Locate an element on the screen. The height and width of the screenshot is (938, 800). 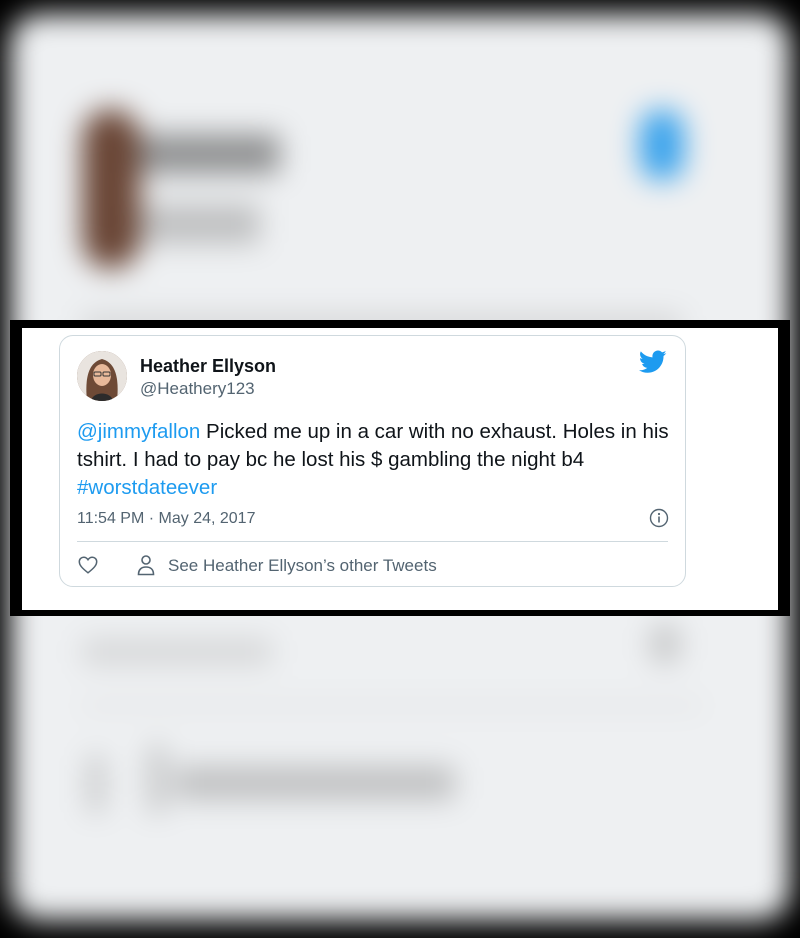
blurred-heart-icon is located at coordinates (96, 784).